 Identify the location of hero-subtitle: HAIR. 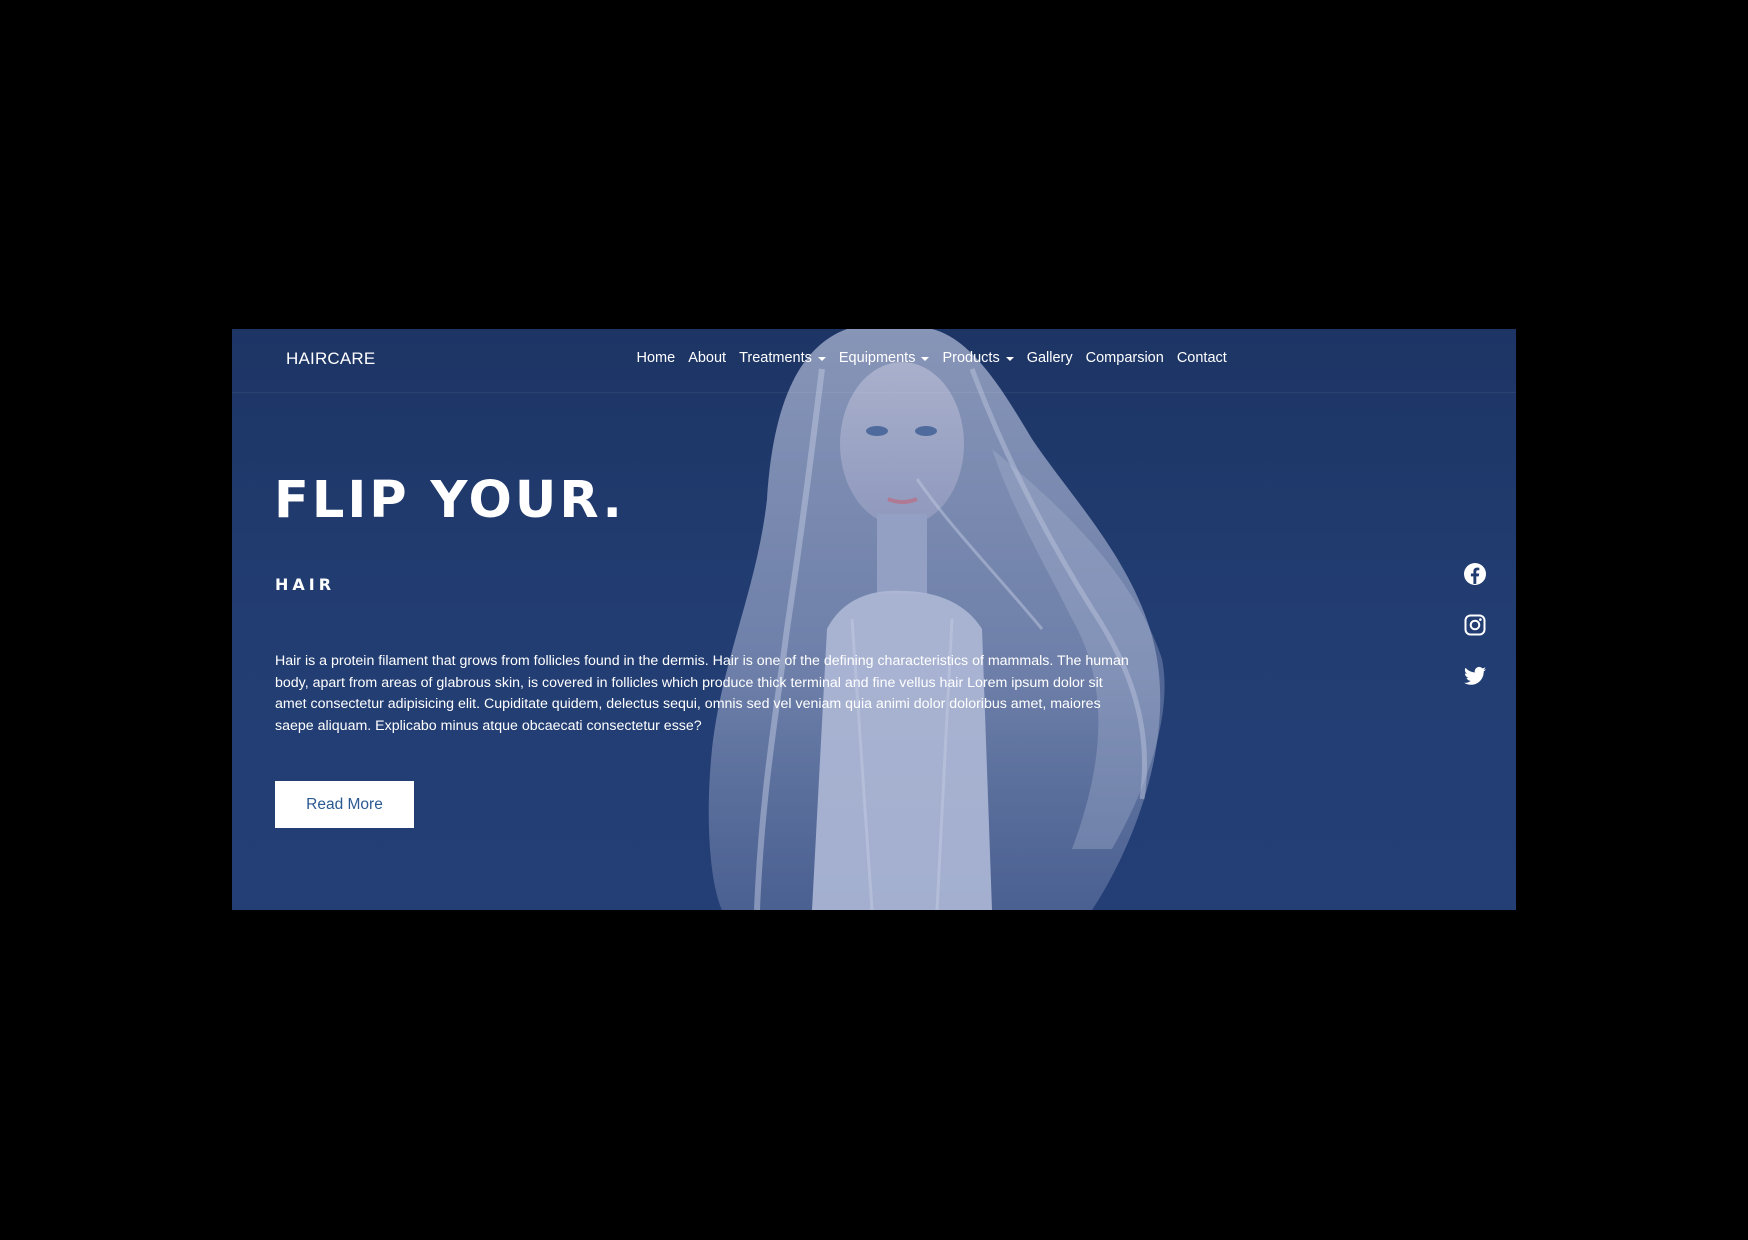
(305, 584).